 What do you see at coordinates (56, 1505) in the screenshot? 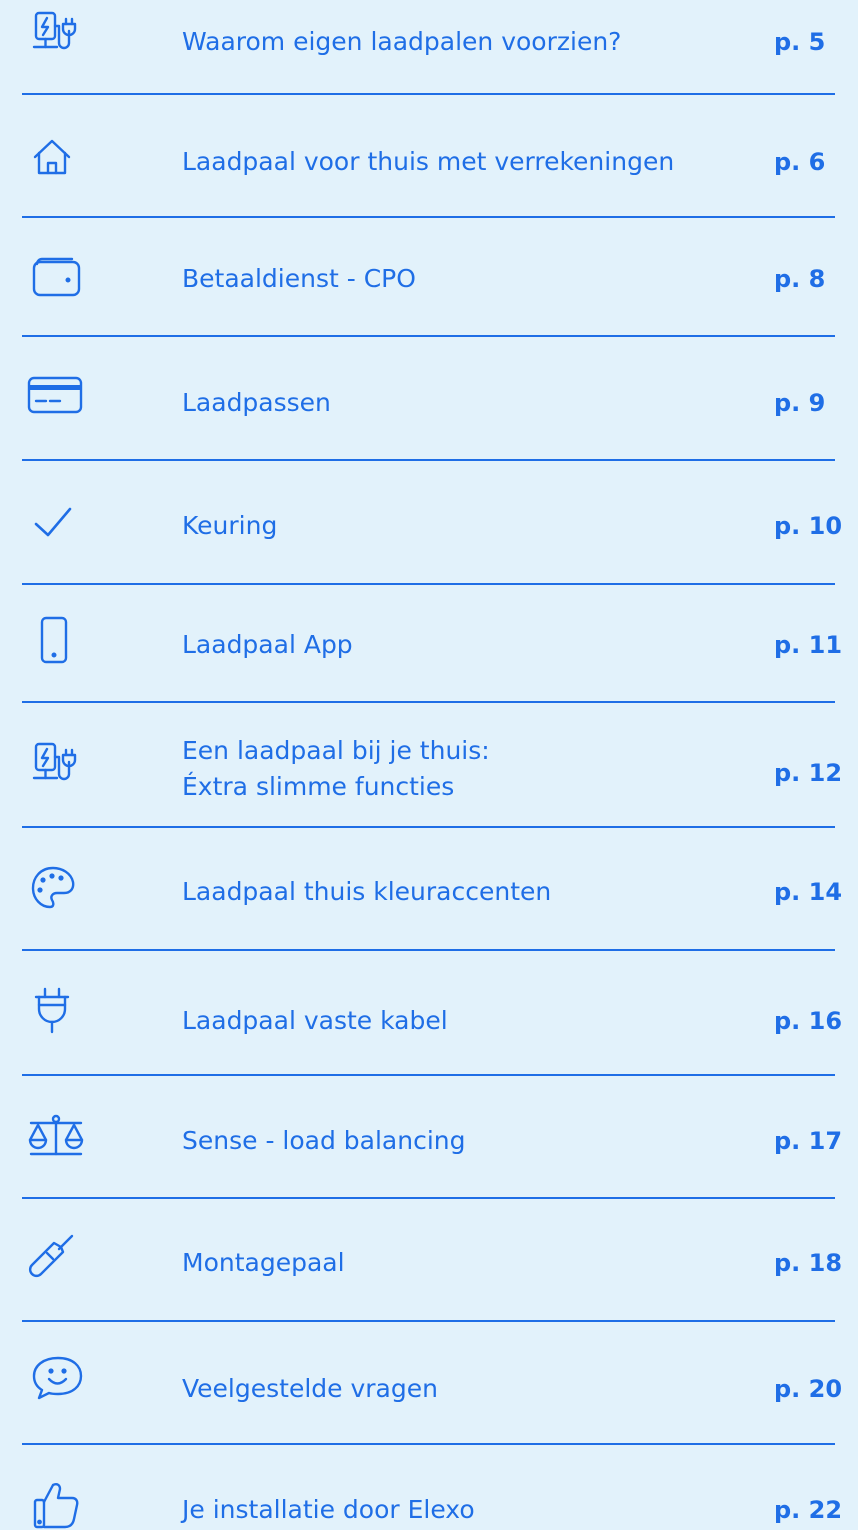
I see `thumbs-up-icon` at bounding box center [56, 1505].